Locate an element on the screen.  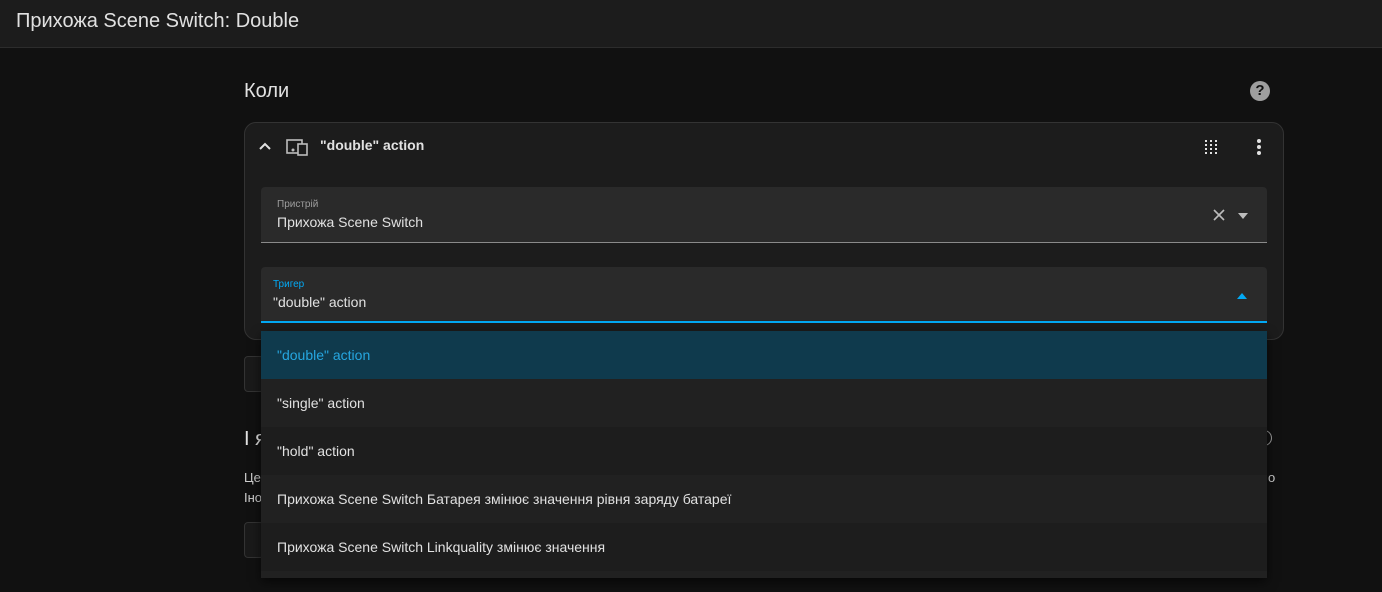
dropdown-option-double: "double" action is located at coordinates (764, 355).